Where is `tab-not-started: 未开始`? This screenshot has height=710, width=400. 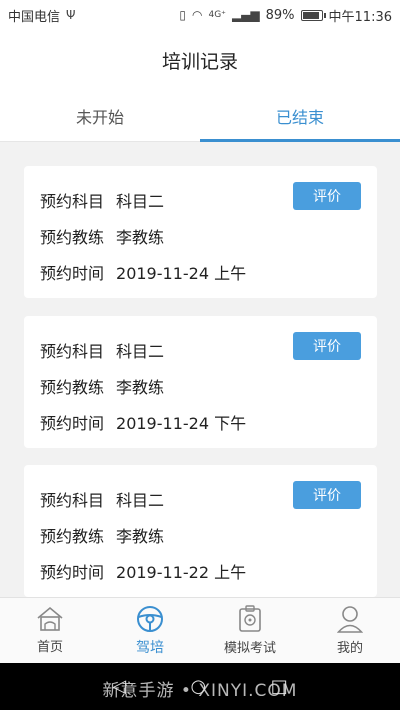
tab-not-started: 未开始 is located at coordinates (100, 115).